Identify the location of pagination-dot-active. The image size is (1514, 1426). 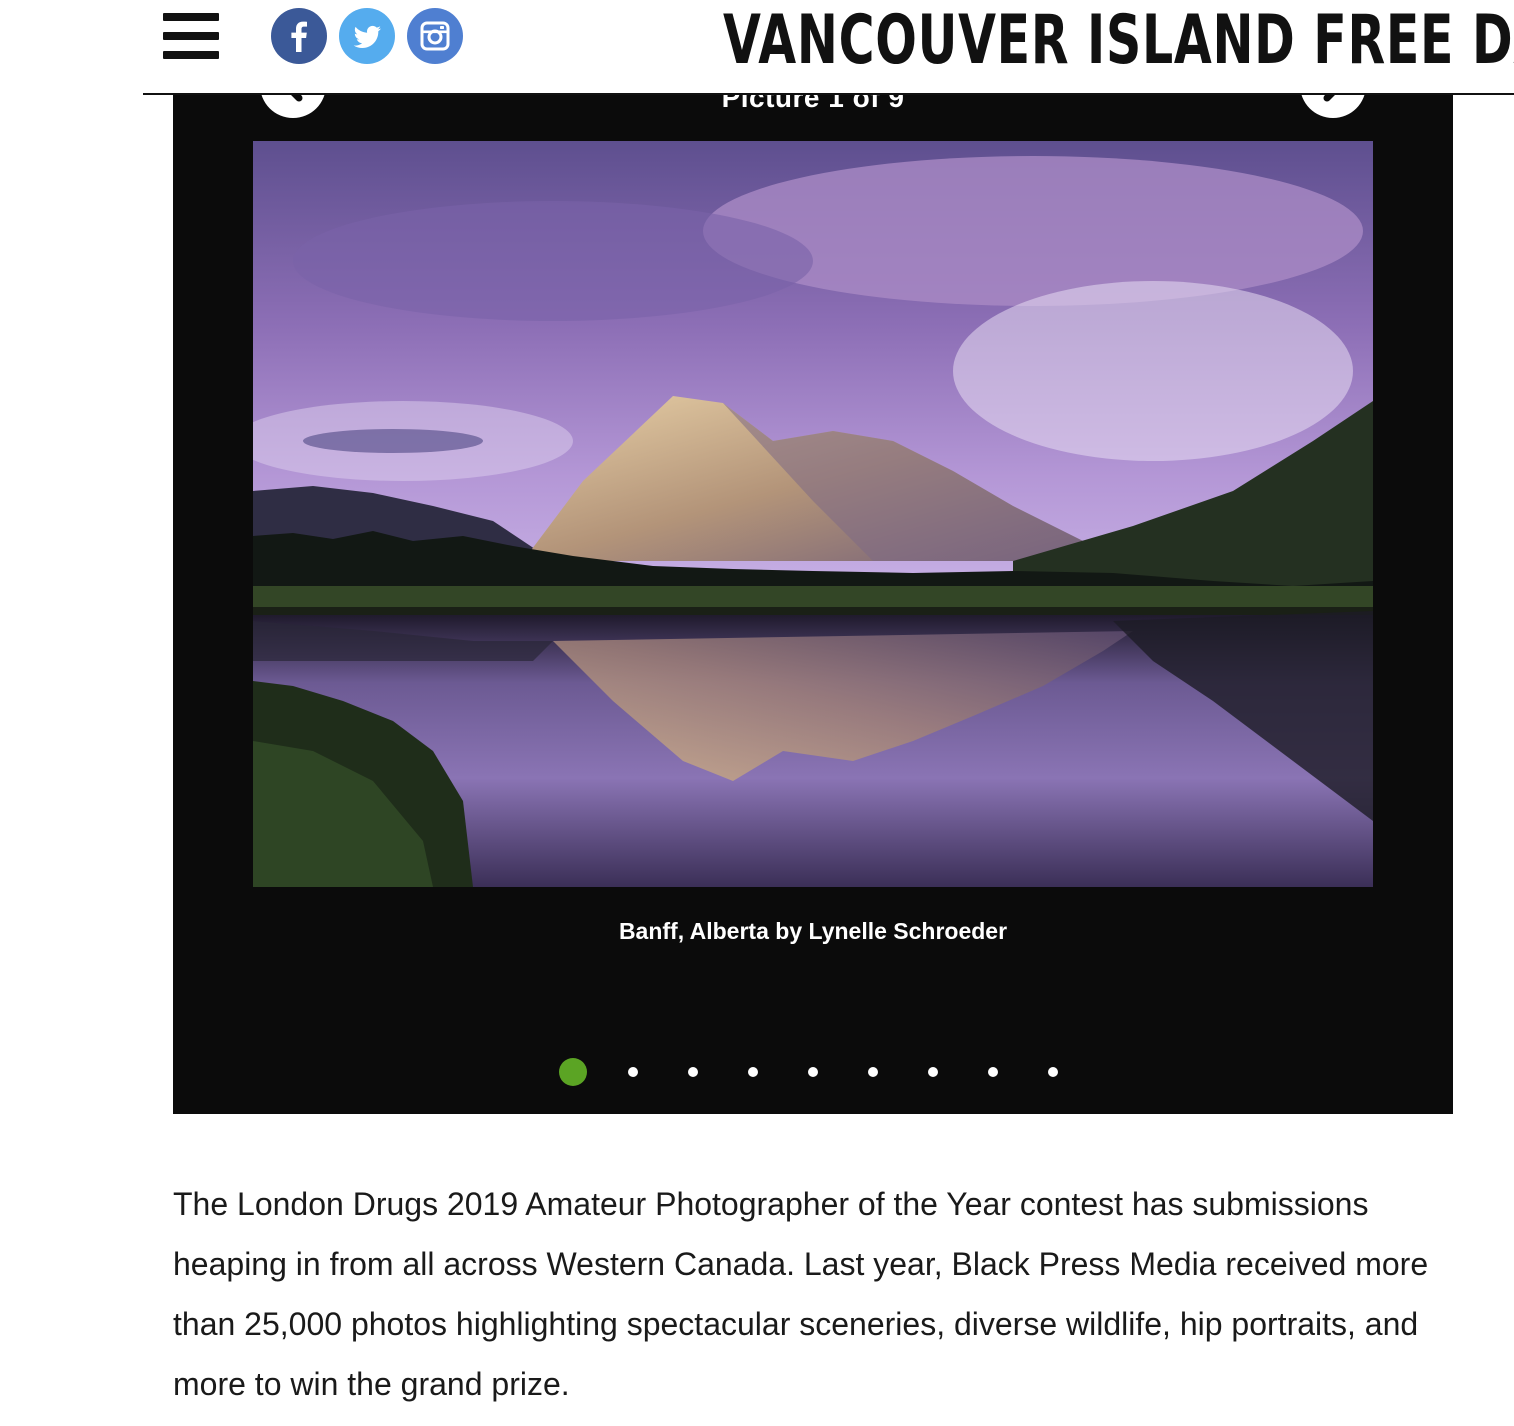
(573, 1072).